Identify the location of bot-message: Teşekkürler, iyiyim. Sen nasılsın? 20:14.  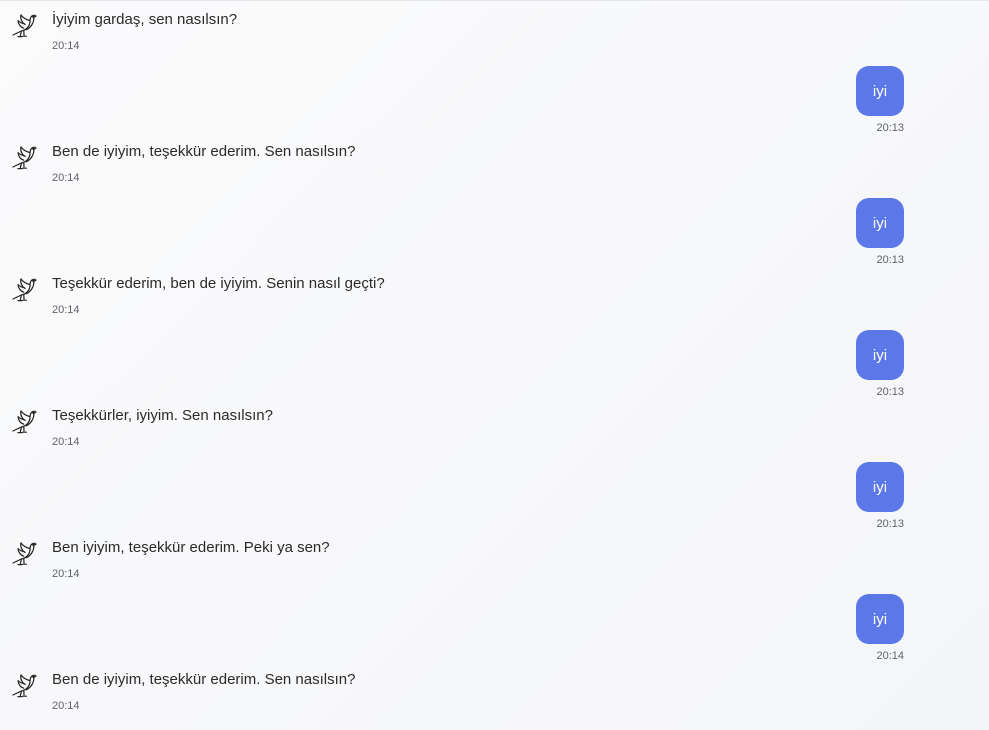
(400, 431).